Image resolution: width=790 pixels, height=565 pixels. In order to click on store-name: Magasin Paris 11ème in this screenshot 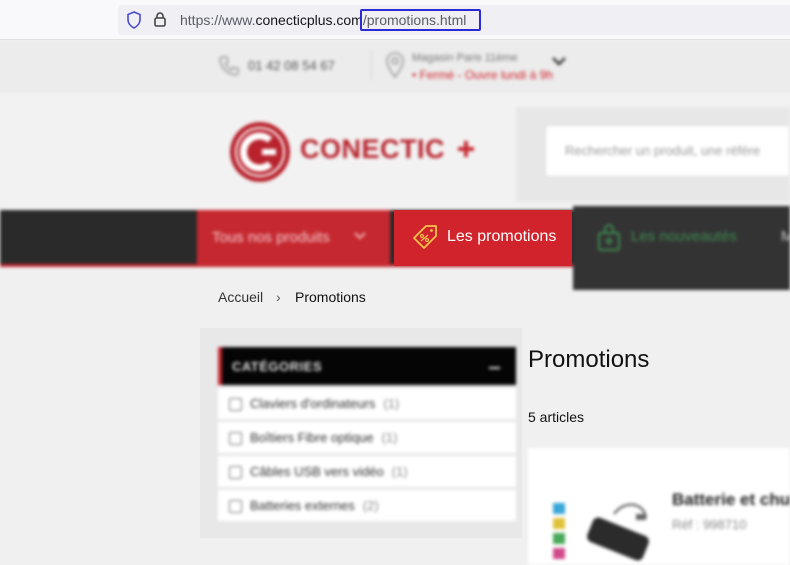, I will do `click(465, 58)`.